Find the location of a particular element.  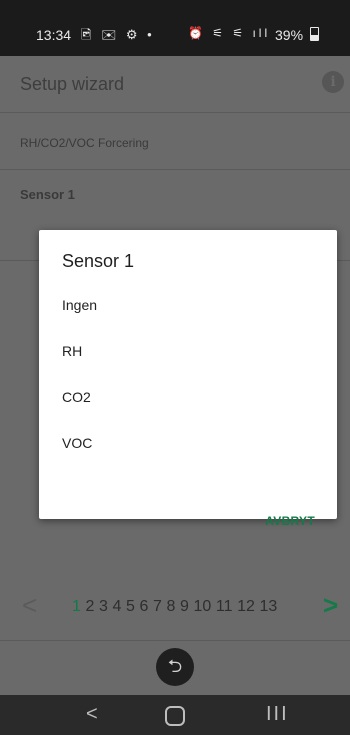

undo-icon: ⮌ is located at coordinates (175, 666).